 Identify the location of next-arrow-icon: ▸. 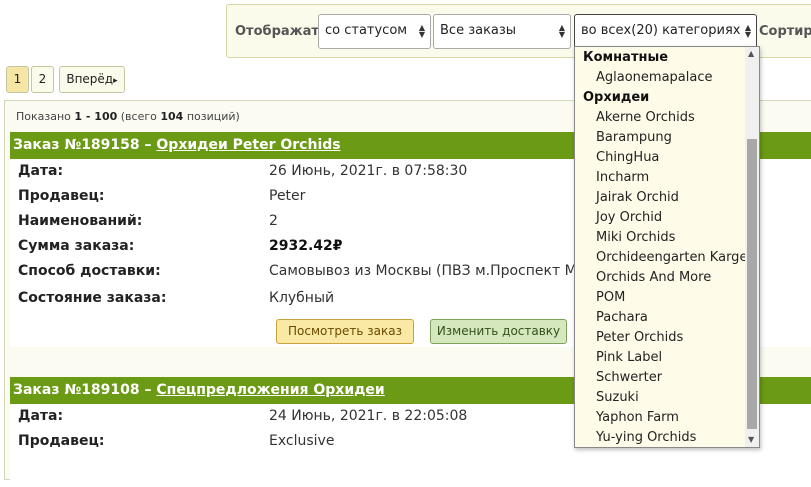
(115, 81).